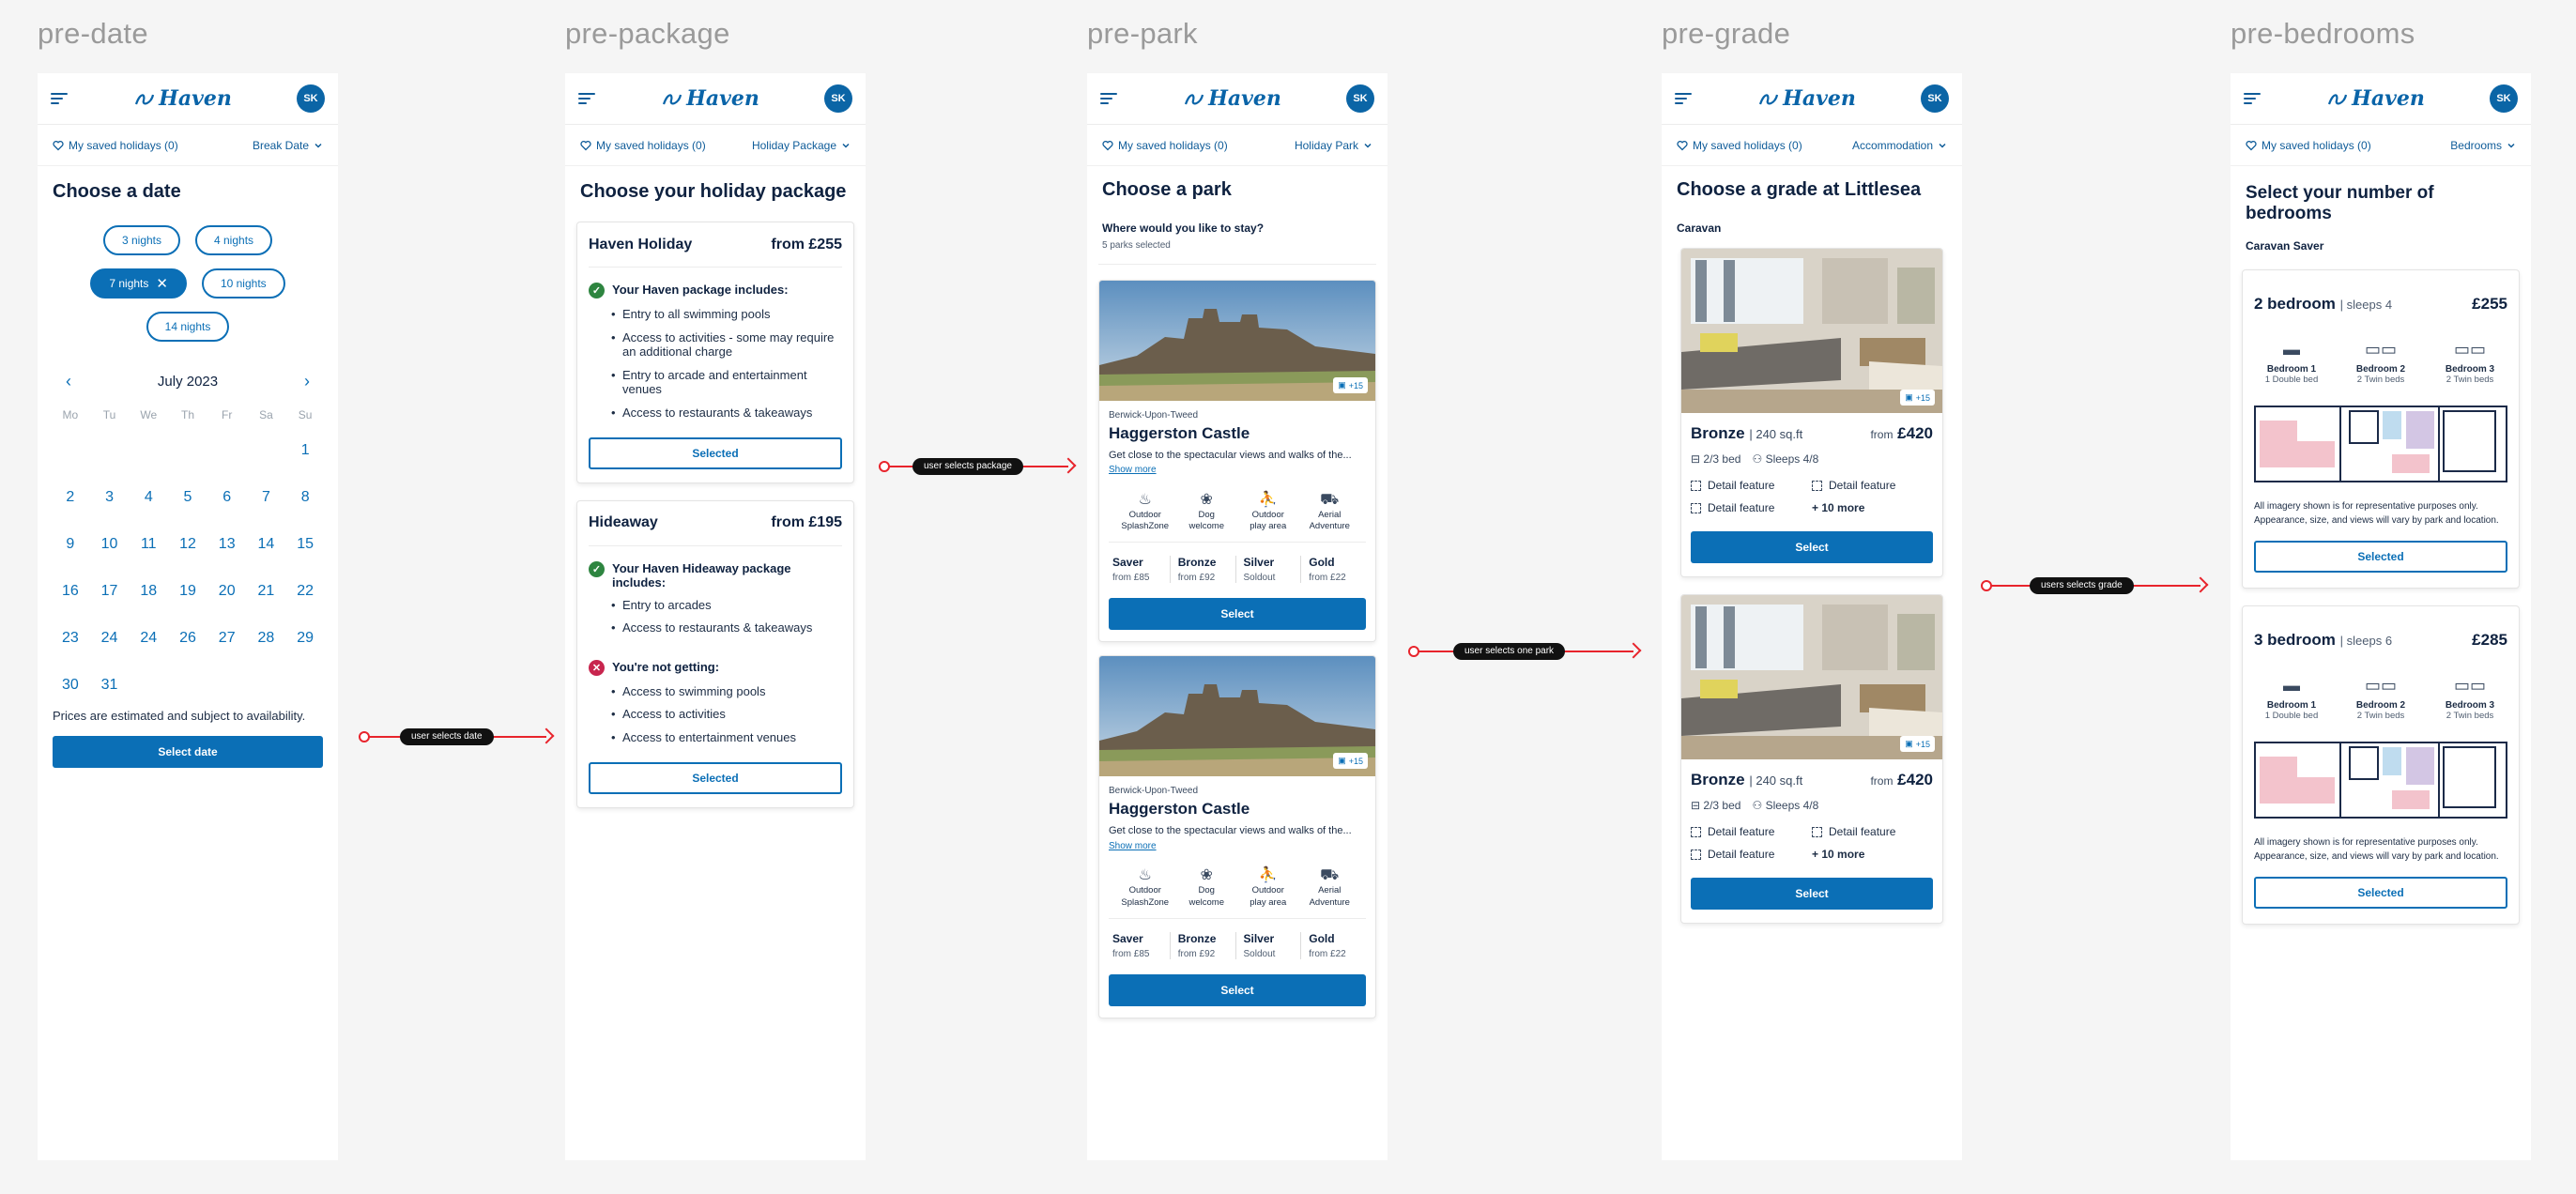 This screenshot has width=2576, height=1194. What do you see at coordinates (1237, 250) in the screenshot?
I see `park-count: 5 parks selected` at bounding box center [1237, 250].